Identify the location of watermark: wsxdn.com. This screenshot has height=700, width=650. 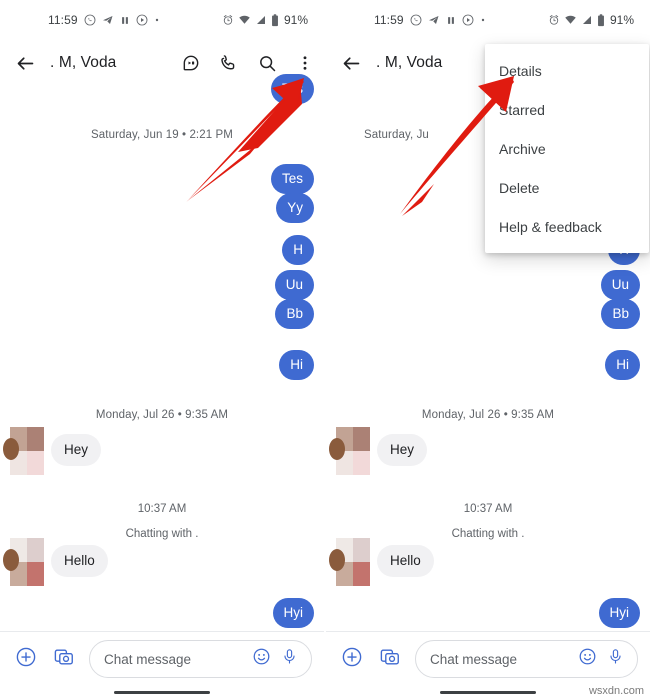
(616, 691).